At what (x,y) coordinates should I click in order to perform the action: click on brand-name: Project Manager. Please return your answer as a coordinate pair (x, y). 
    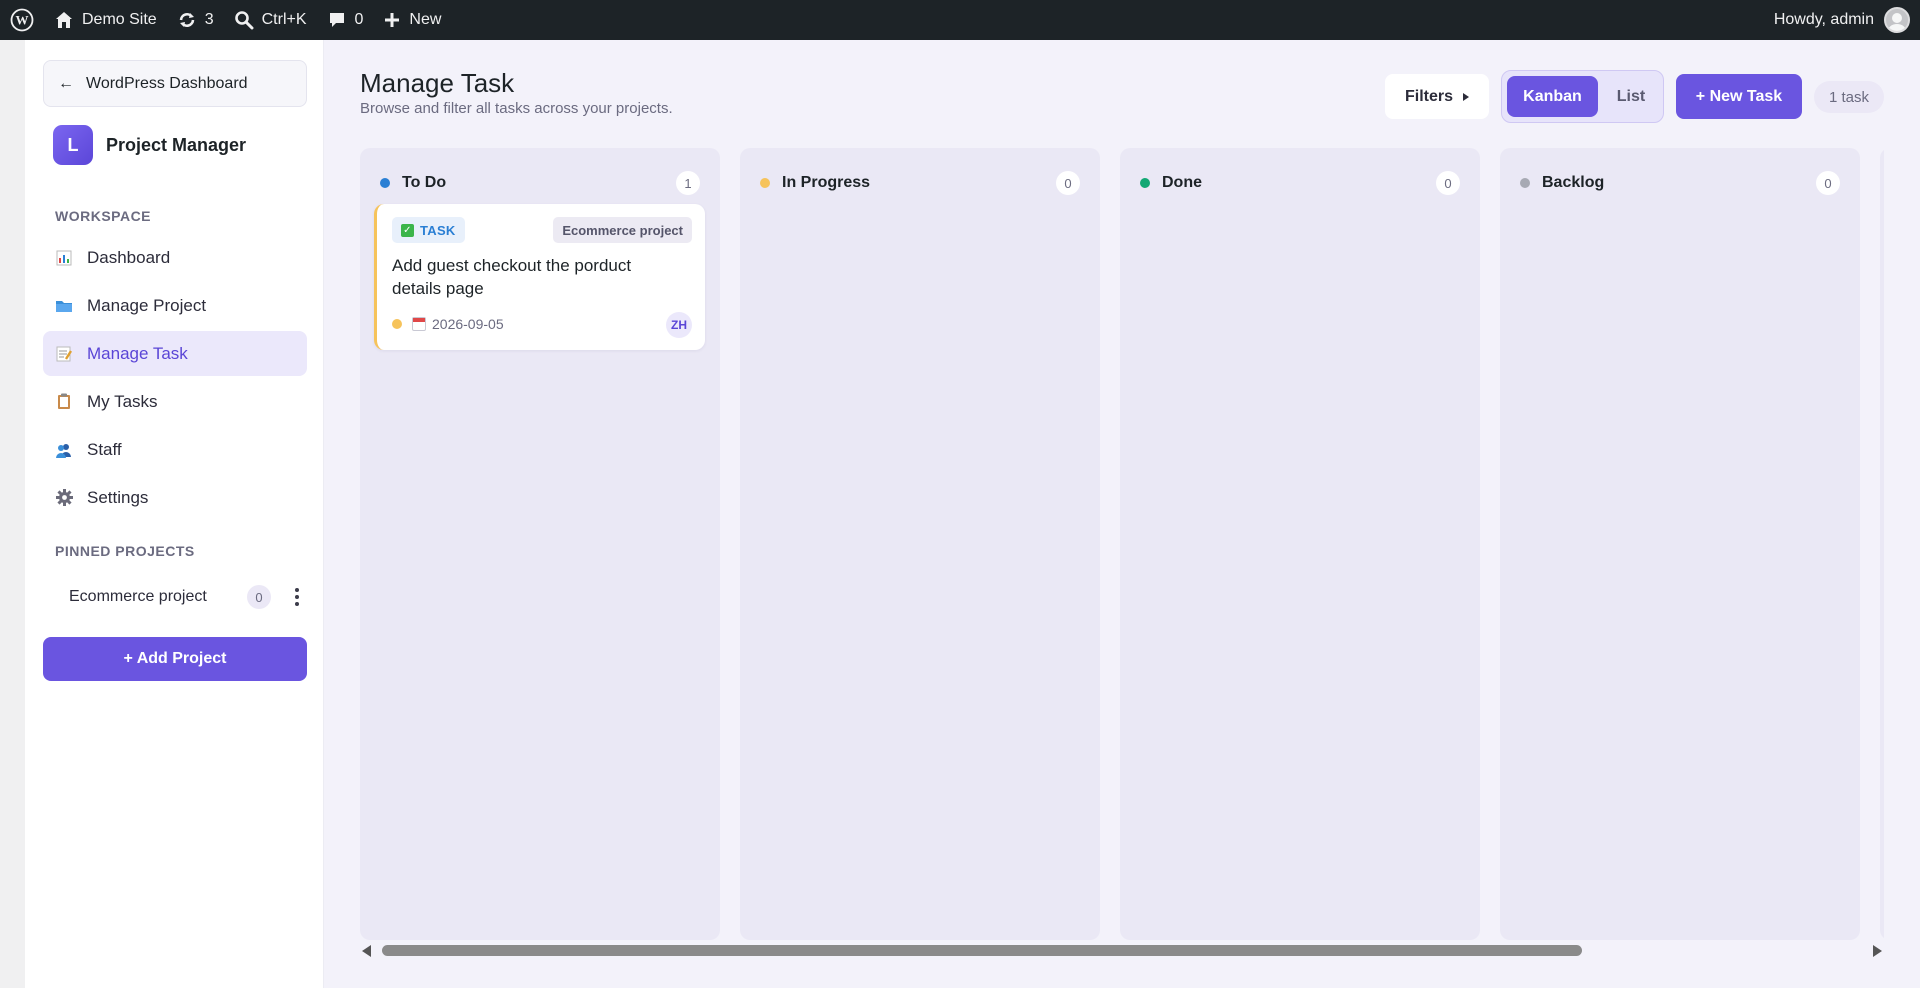
    Looking at the image, I should click on (176, 144).